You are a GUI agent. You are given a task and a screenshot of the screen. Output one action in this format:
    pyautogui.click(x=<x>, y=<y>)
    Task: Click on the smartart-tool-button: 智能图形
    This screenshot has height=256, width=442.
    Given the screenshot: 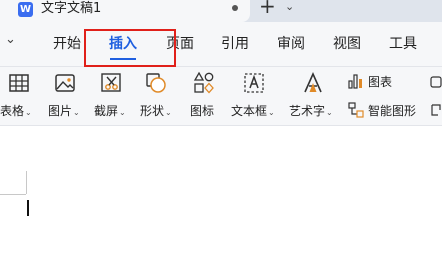 What is the action you would take?
    pyautogui.click(x=388, y=110)
    